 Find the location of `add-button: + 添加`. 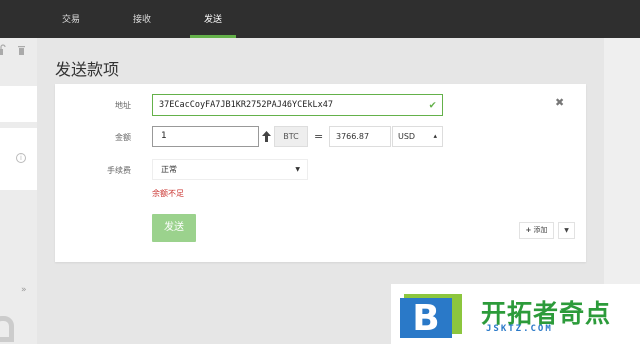

add-button: + 添加 is located at coordinates (536, 230).